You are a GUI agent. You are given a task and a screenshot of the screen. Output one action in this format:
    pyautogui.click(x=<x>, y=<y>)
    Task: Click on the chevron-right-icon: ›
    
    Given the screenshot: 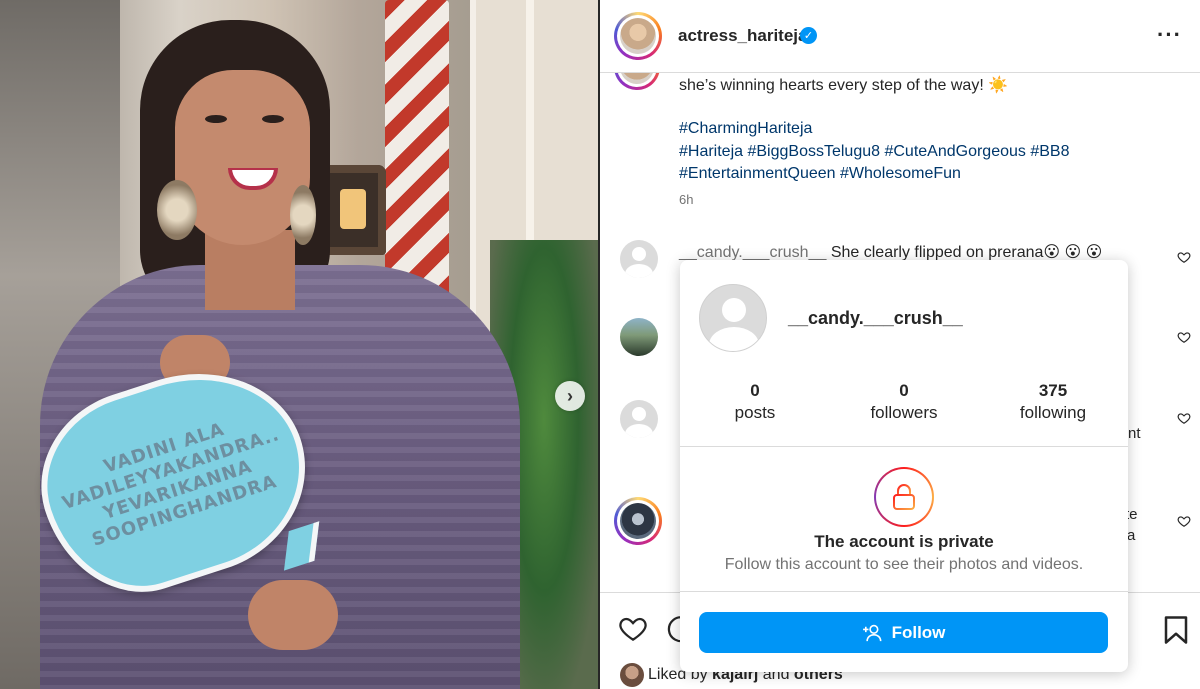 What is the action you would take?
    pyautogui.click(x=570, y=395)
    